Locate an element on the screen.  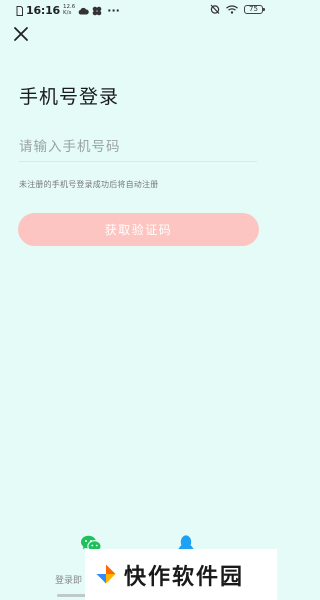
fan-icon is located at coordinates (97, 10).